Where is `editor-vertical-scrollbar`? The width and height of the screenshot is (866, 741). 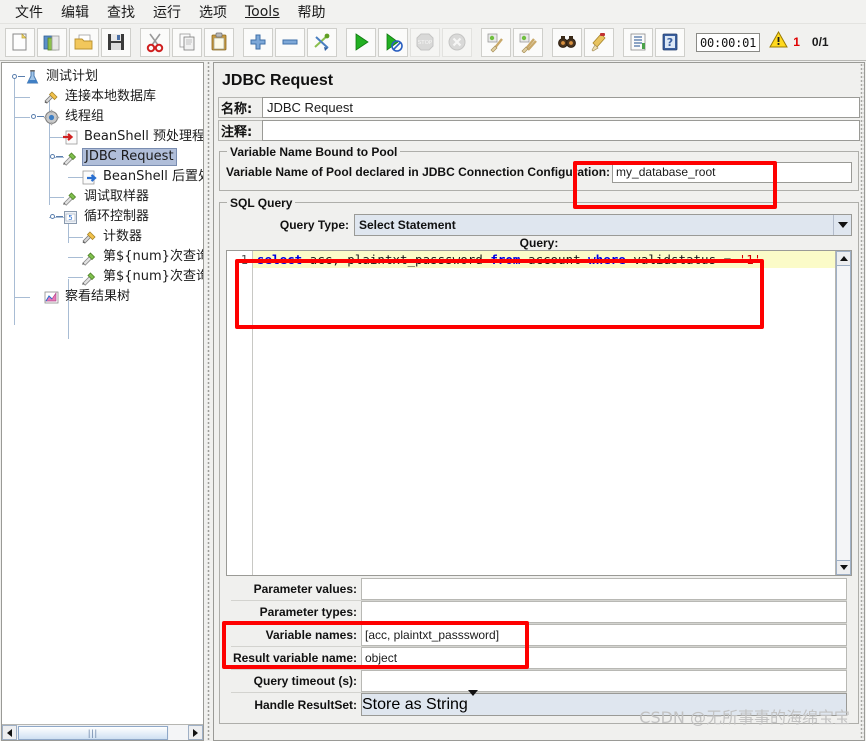 editor-vertical-scrollbar is located at coordinates (843, 413).